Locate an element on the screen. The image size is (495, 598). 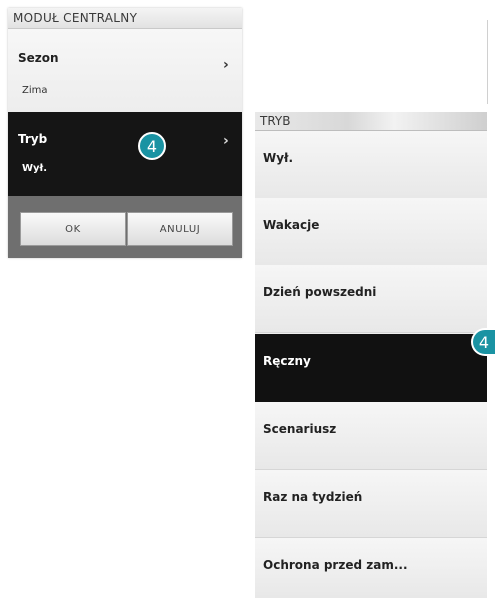
mode-item-weekday: Dzień powszedni is located at coordinates (371, 299).